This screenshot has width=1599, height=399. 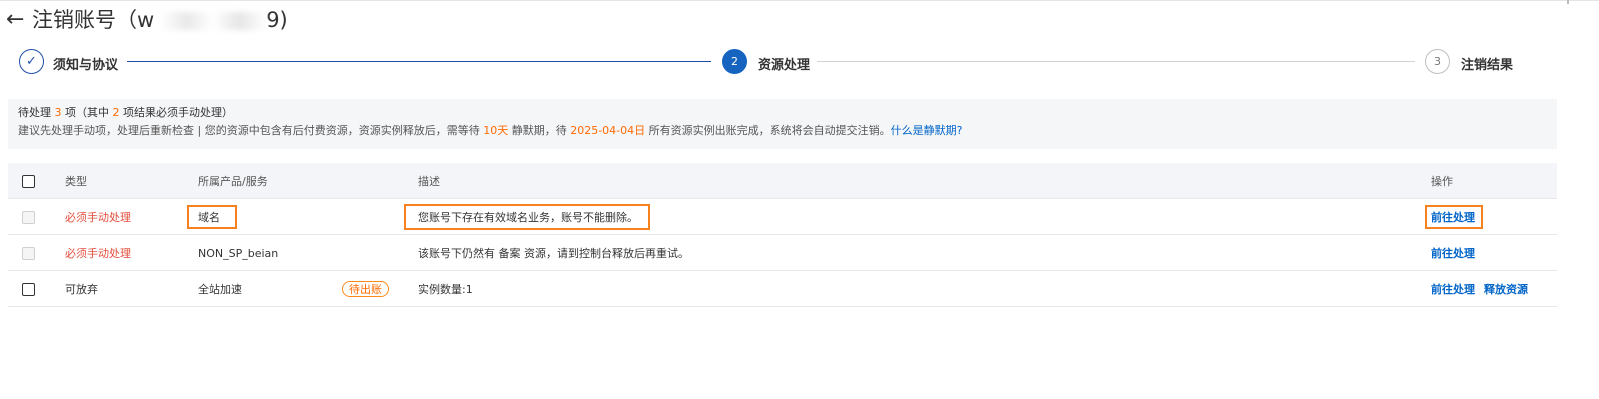 What do you see at coordinates (31, 61) in the screenshot?
I see `check-icon: ✓` at bounding box center [31, 61].